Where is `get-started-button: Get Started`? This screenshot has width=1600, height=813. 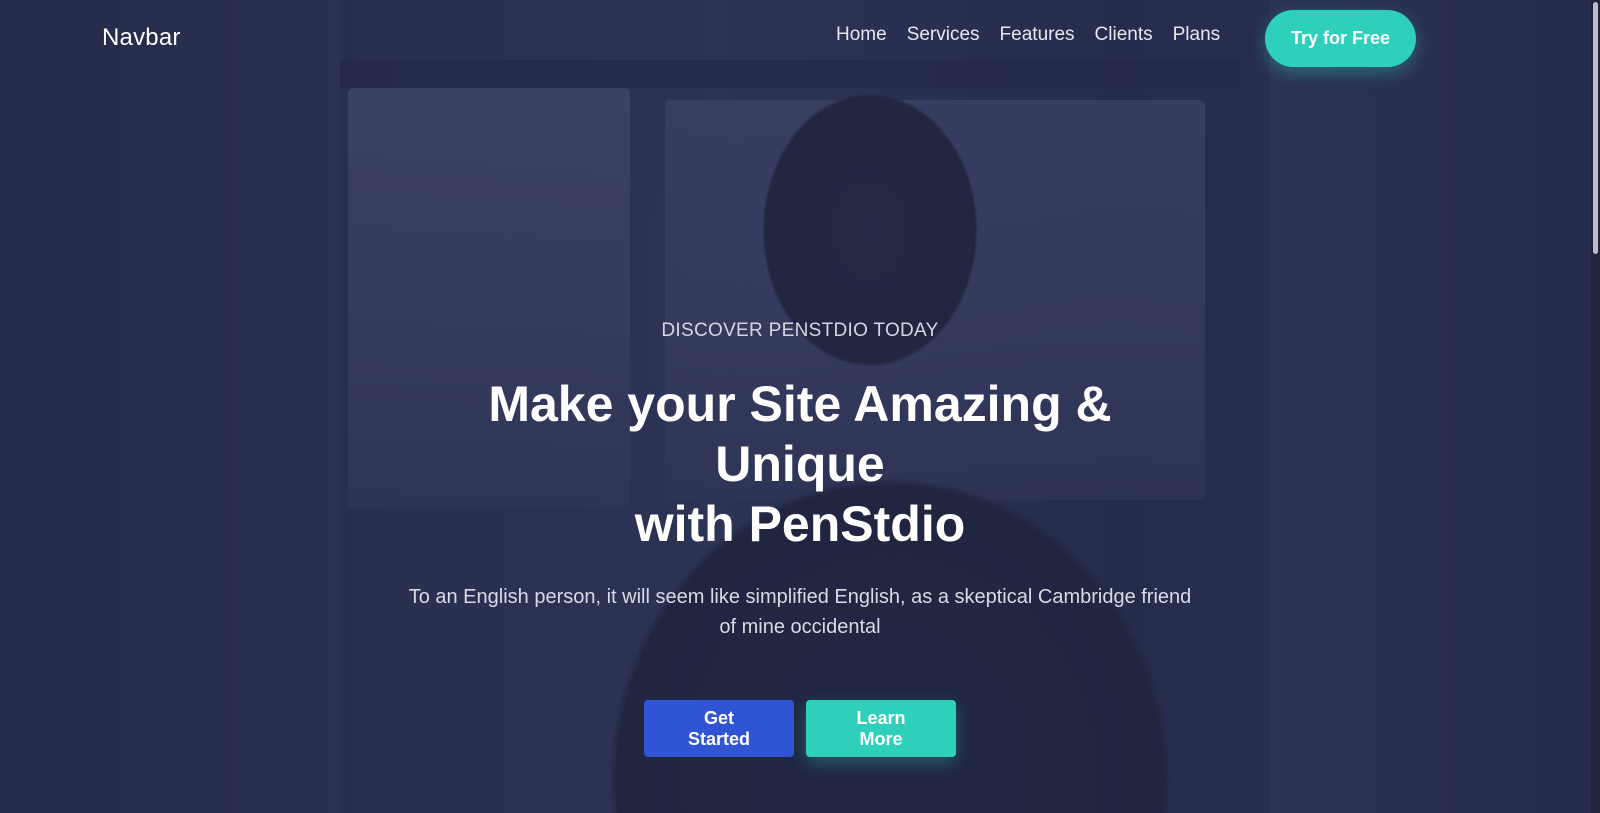 get-started-button: Get Started is located at coordinates (719, 728).